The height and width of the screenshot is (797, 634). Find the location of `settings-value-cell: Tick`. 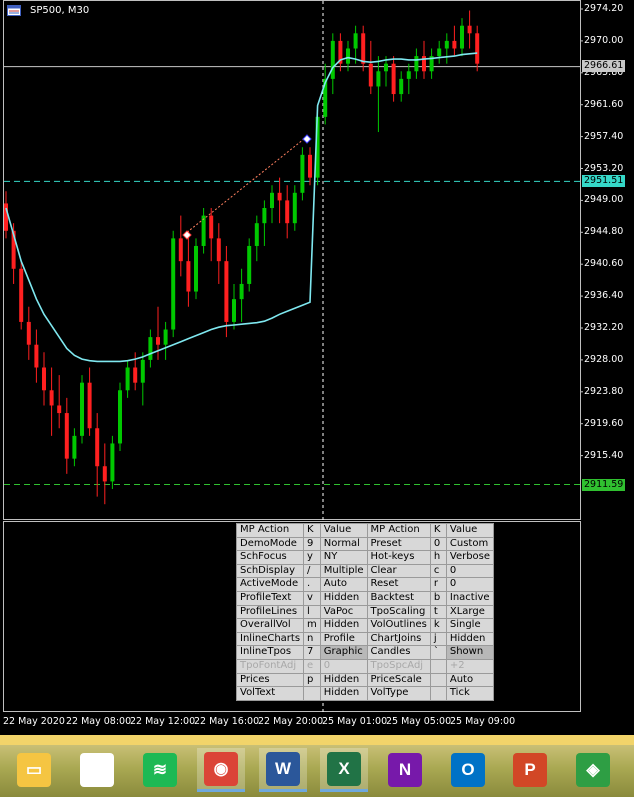

settings-value-cell: Tick is located at coordinates (470, 693).